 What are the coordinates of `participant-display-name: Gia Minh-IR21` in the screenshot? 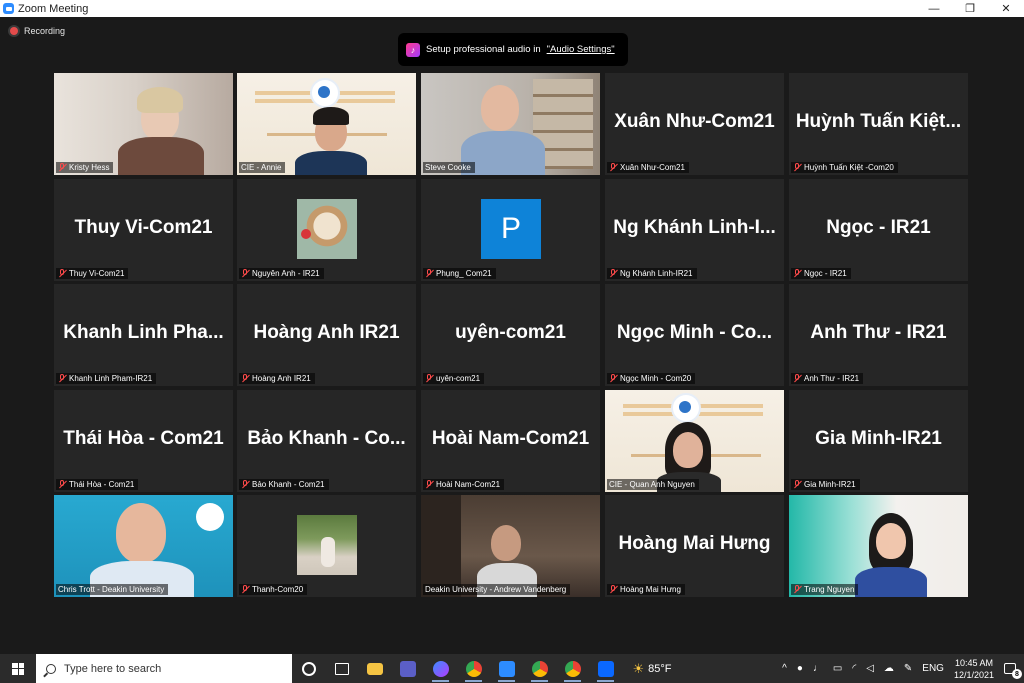 It's located at (878, 439).